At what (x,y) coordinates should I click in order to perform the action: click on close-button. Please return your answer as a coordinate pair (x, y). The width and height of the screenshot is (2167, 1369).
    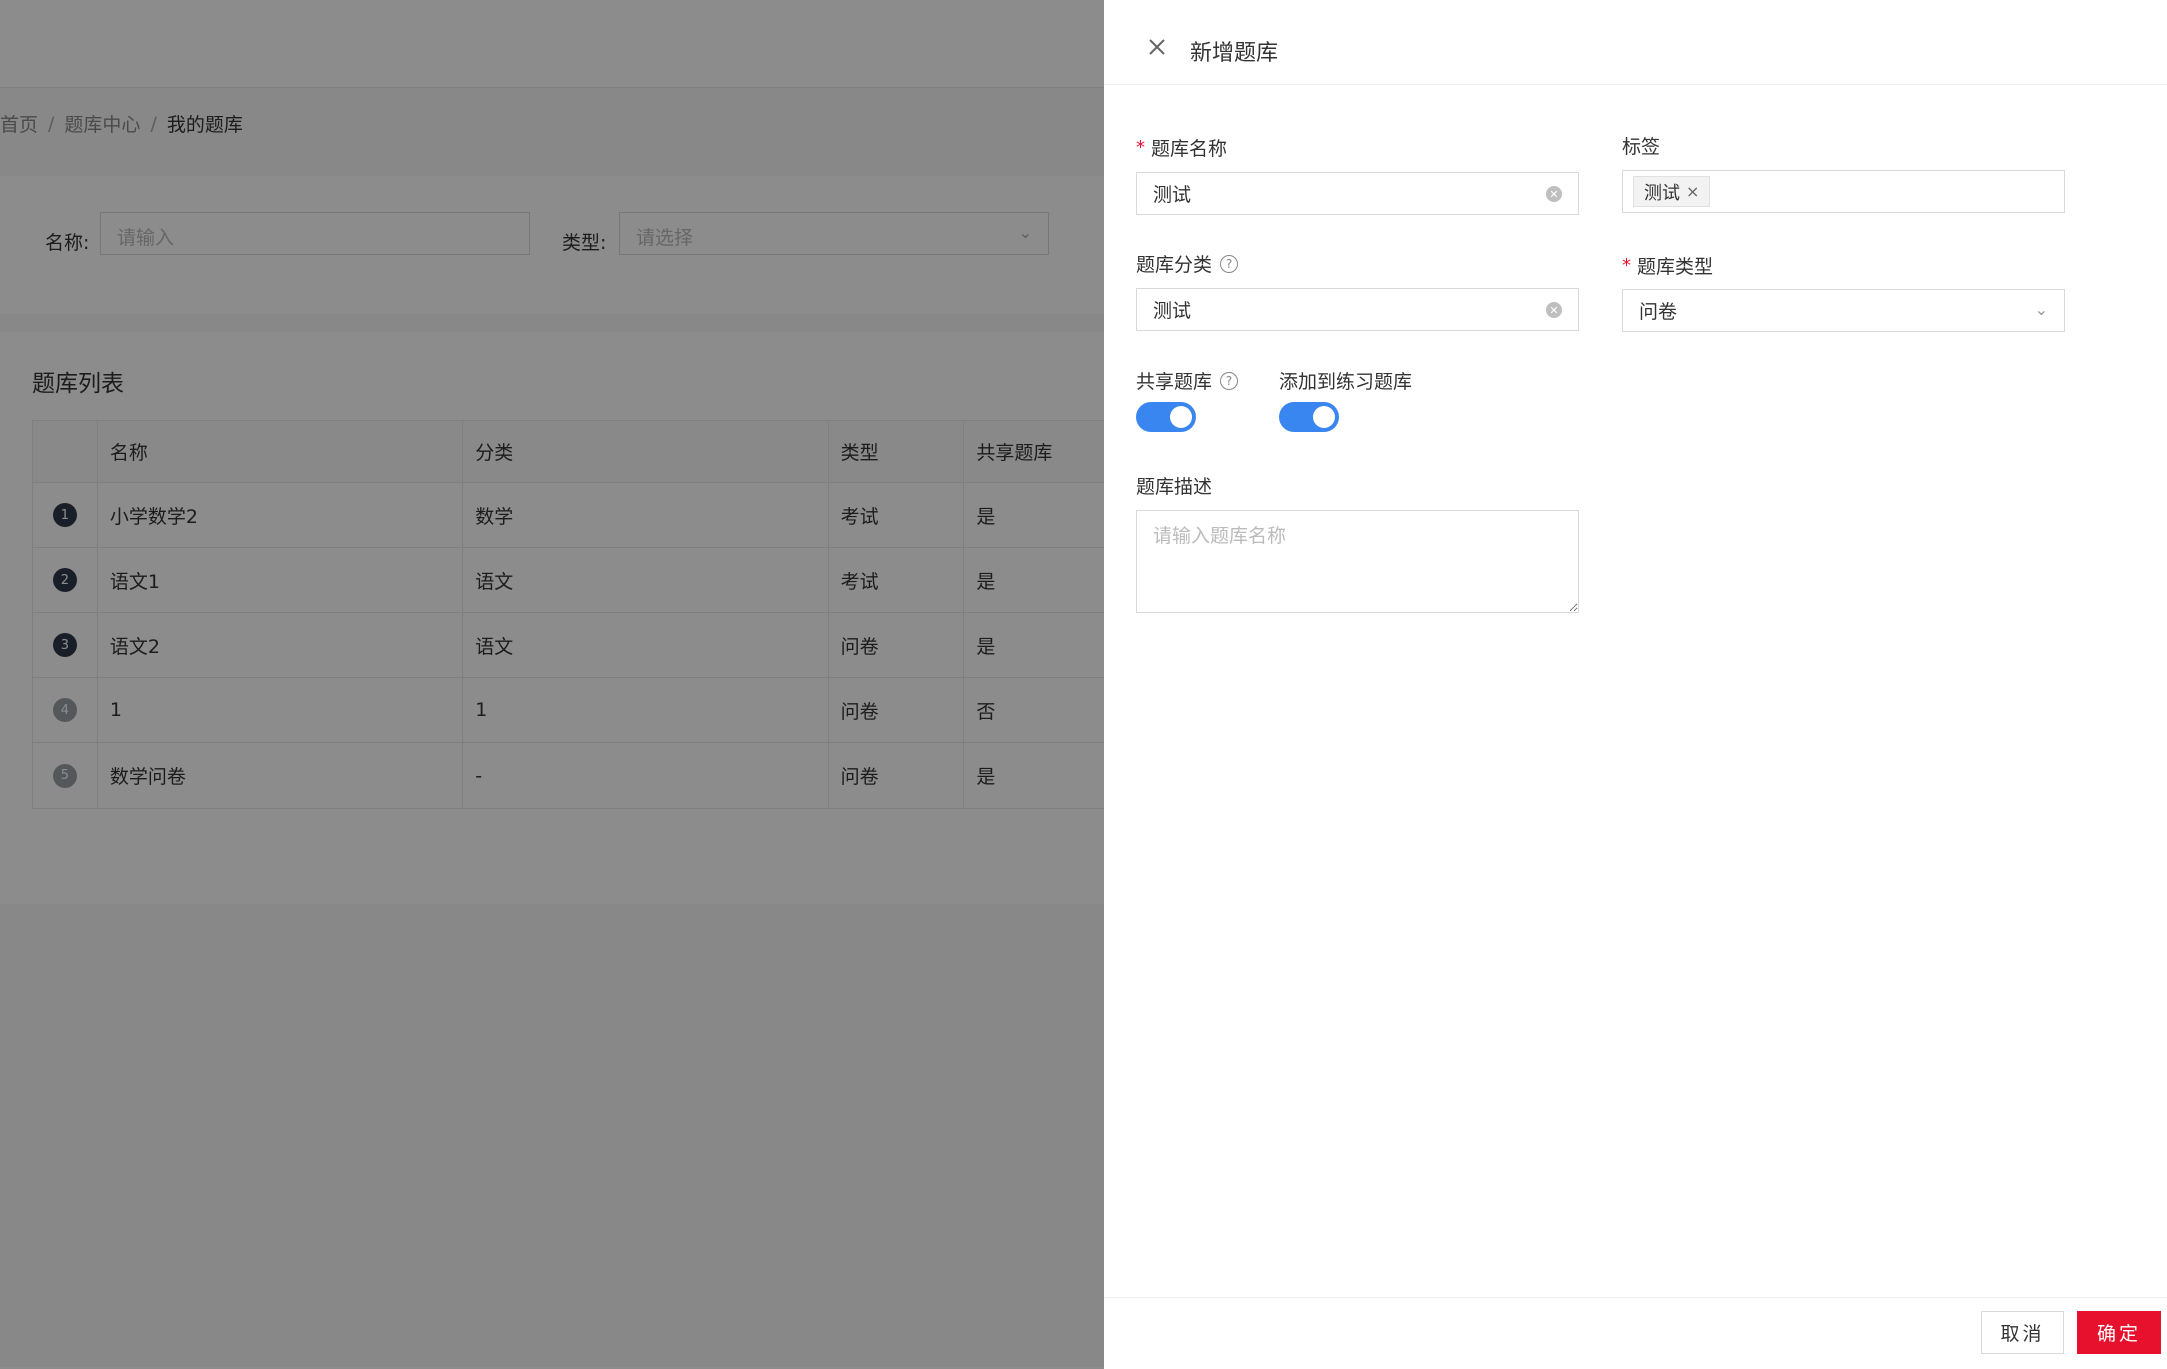
    Looking at the image, I should click on (1157, 47).